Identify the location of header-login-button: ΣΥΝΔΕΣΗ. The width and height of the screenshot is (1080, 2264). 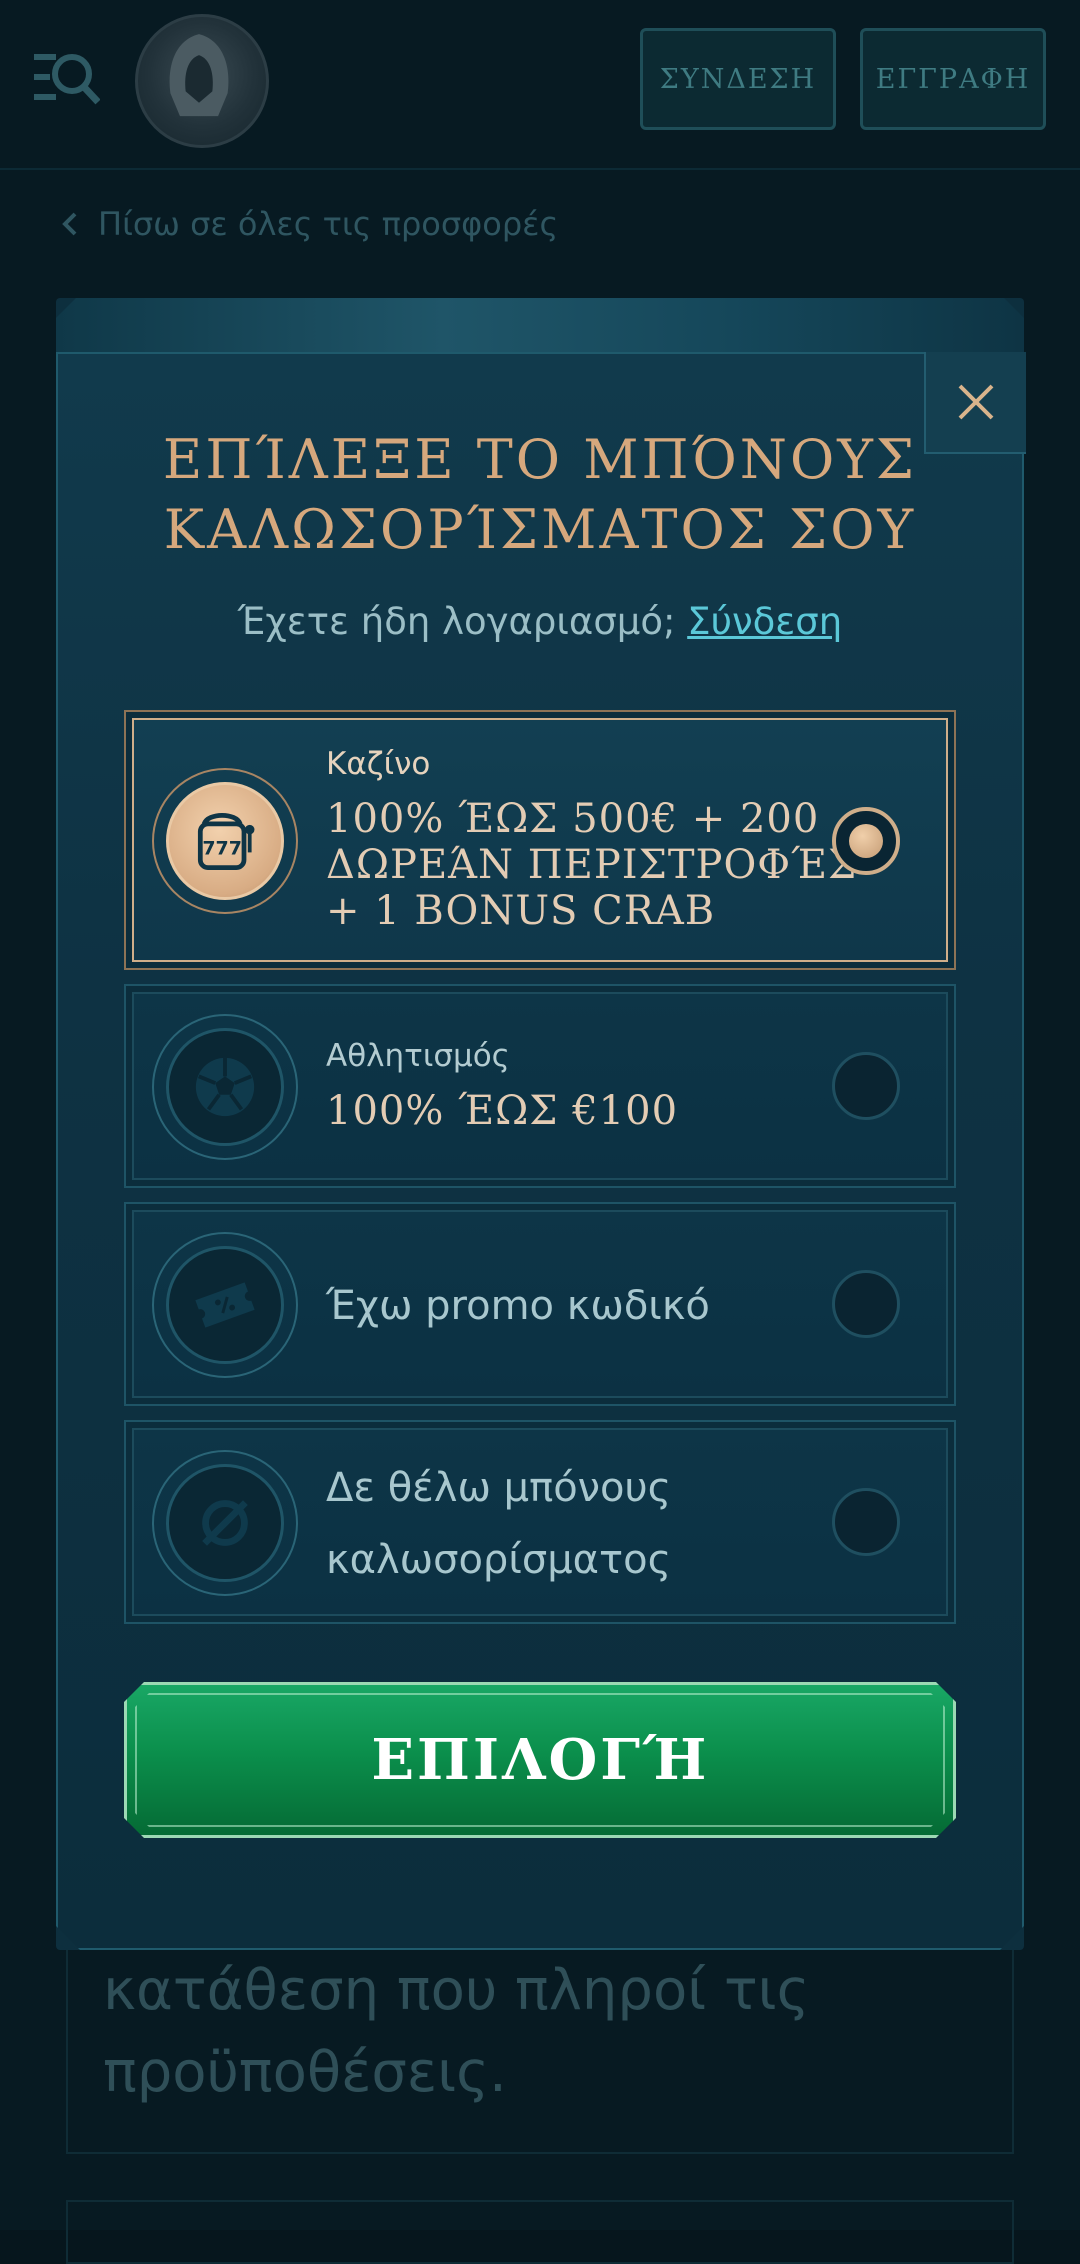
(738, 79).